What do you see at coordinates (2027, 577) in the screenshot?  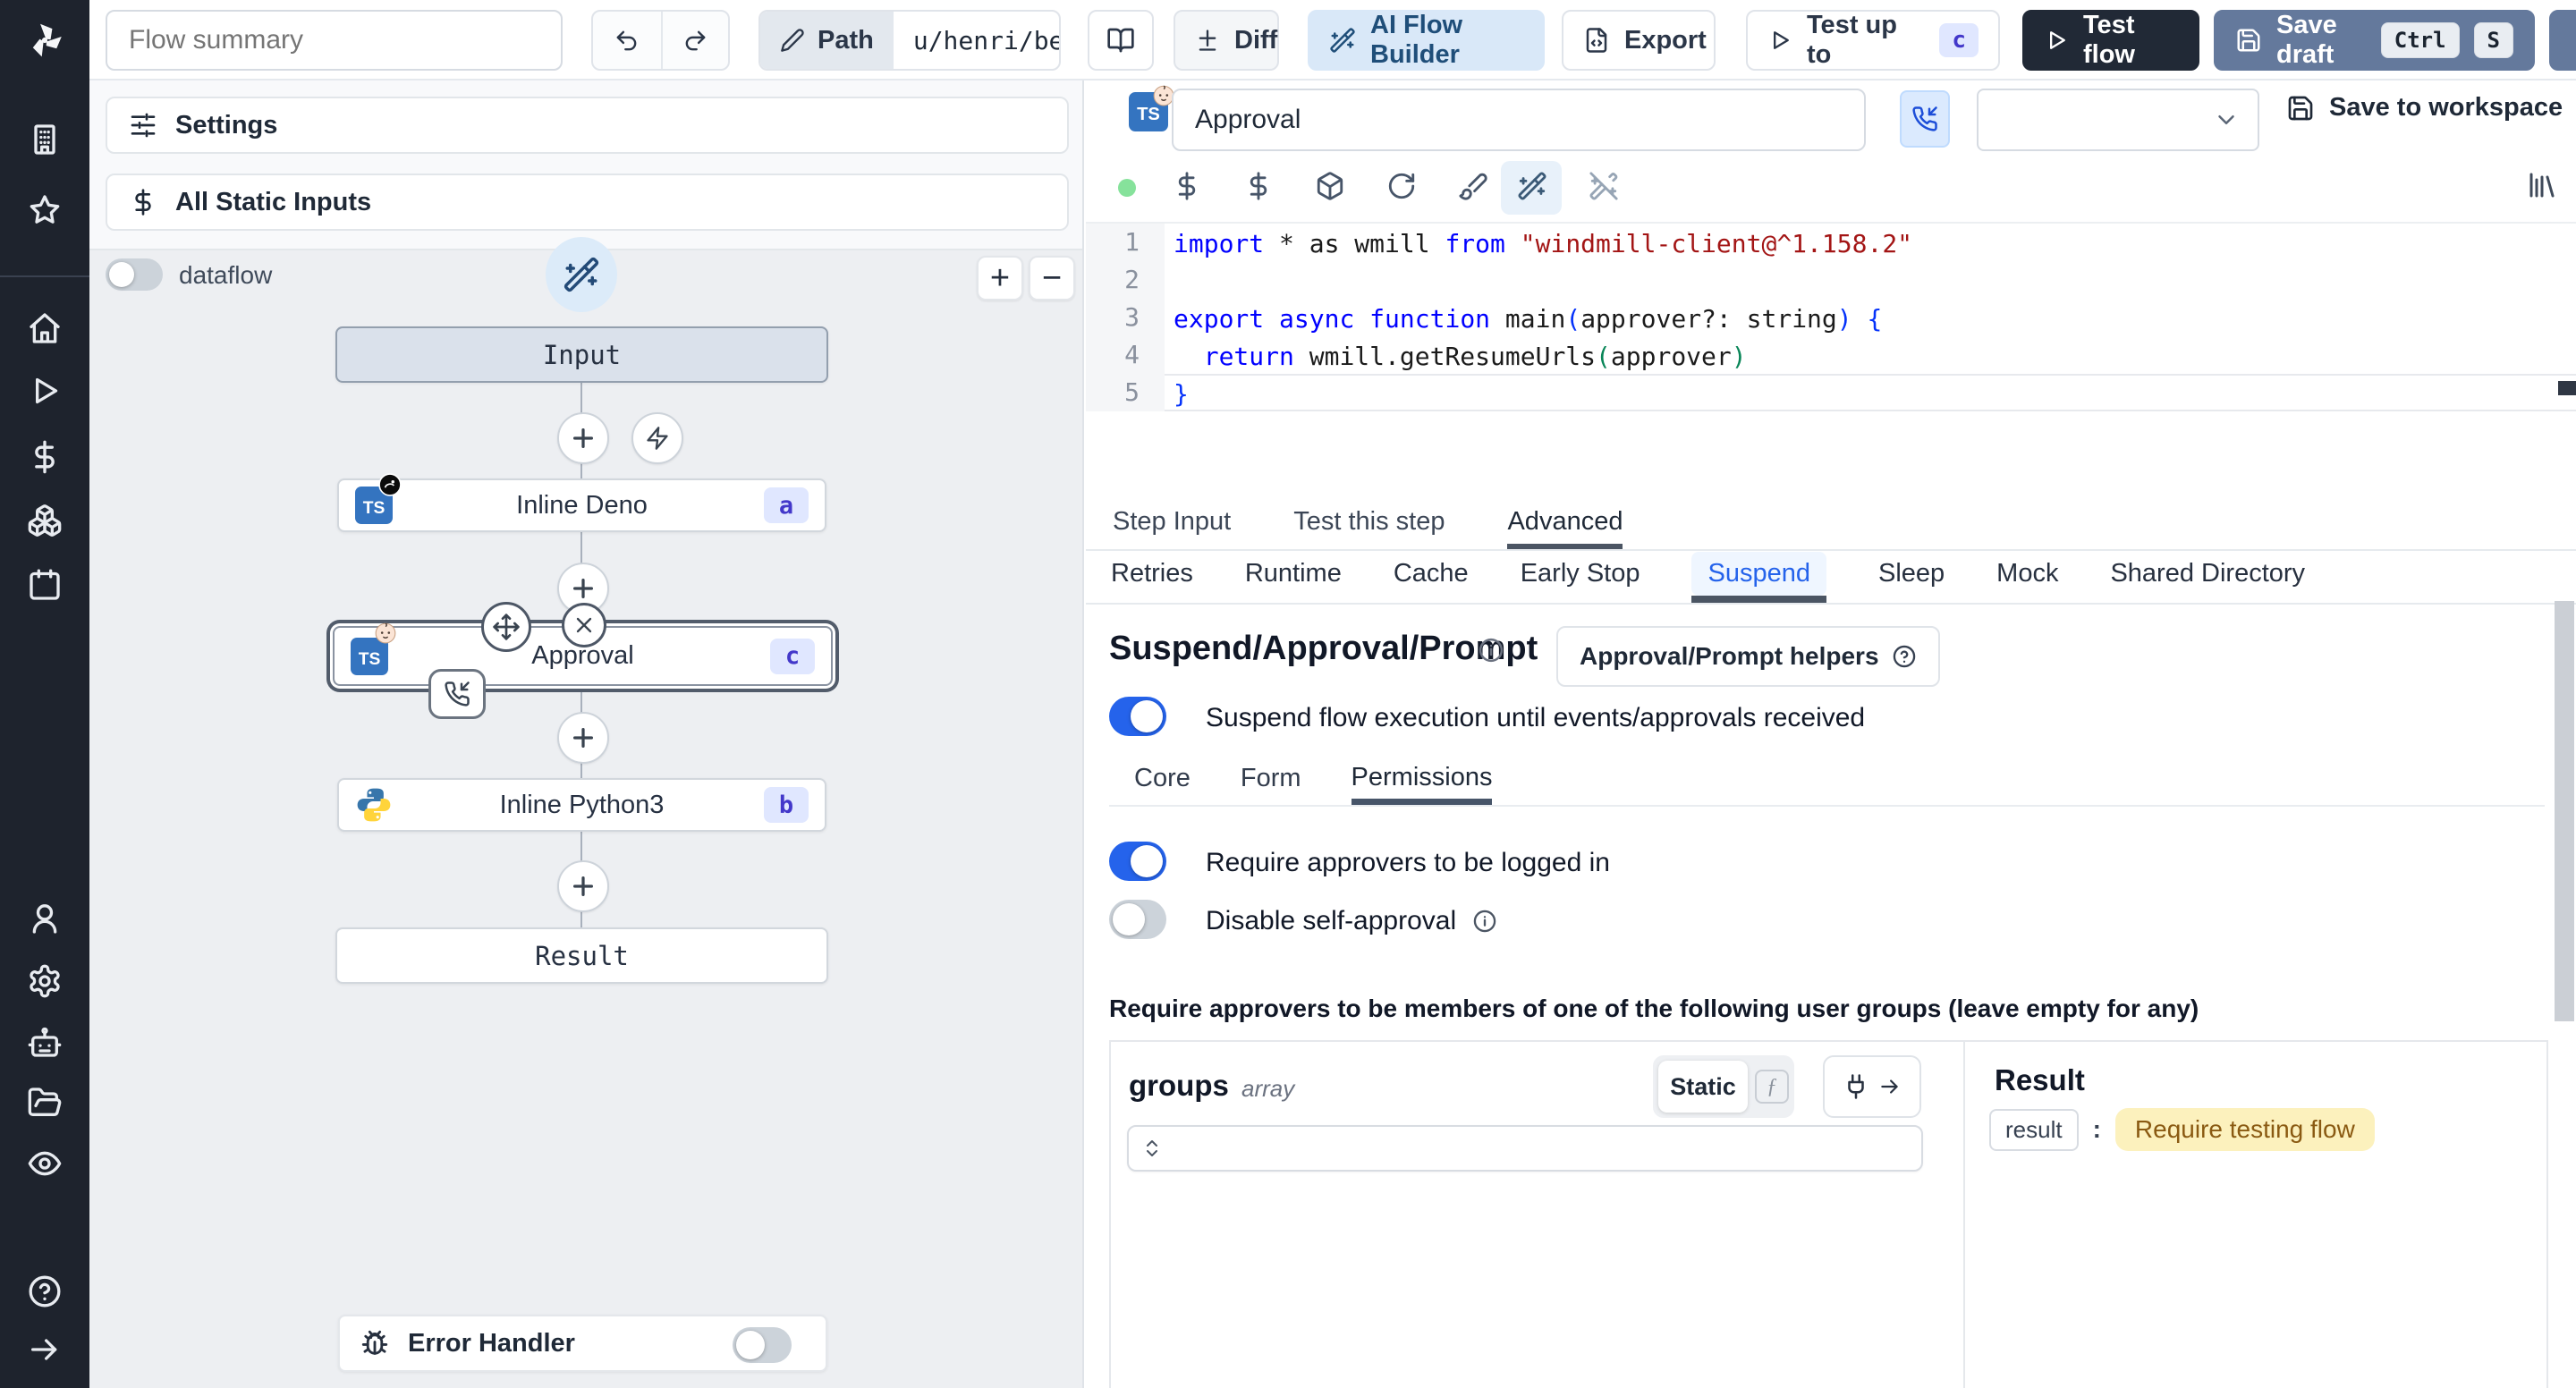 I see `subtab-mock: Mock` at bounding box center [2027, 577].